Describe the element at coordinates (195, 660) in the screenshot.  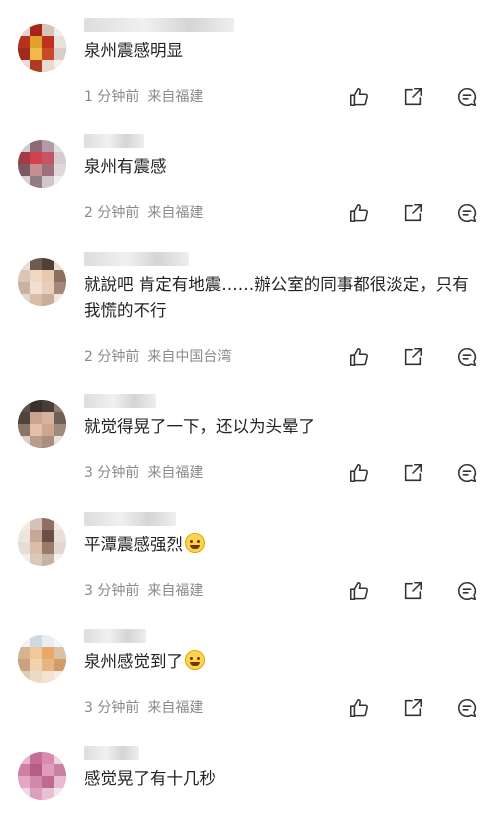
I see `crying-emoji` at that location.